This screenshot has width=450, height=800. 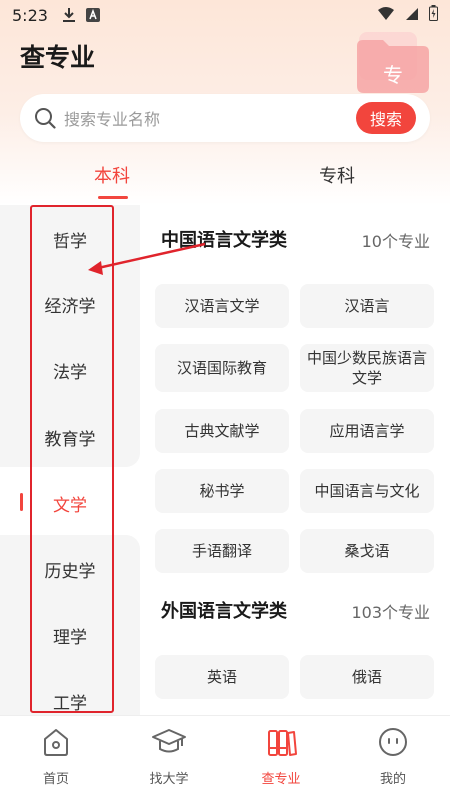 What do you see at coordinates (337, 175) in the screenshot?
I see `tab-zhuanke: 专科` at bounding box center [337, 175].